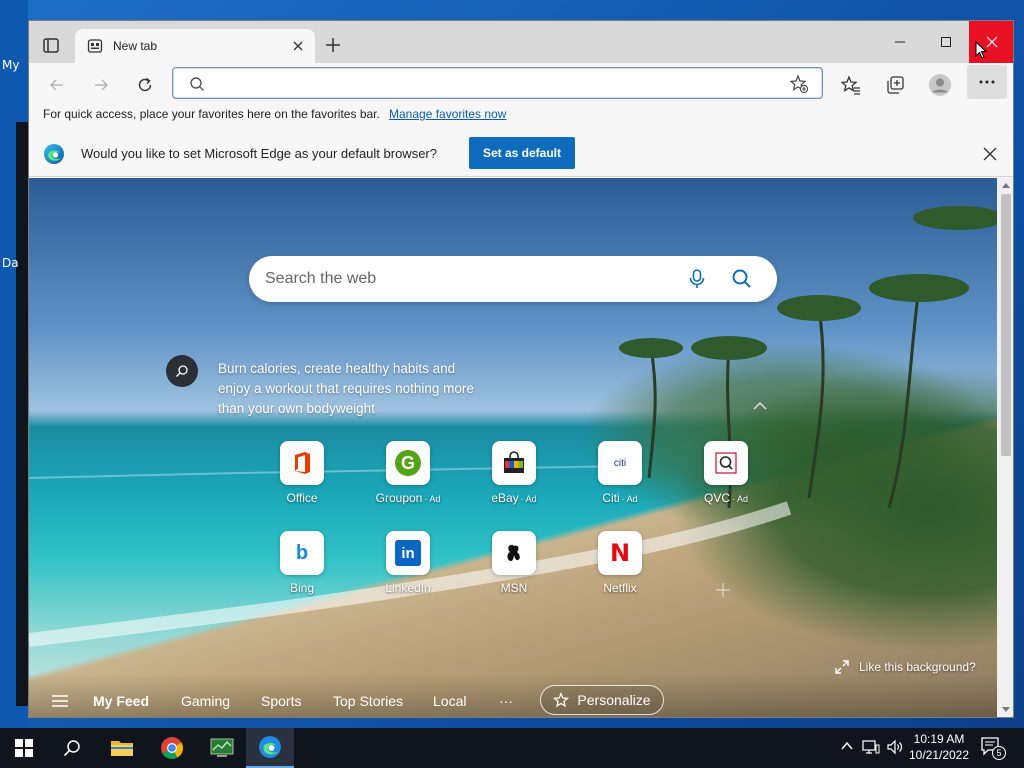 The image size is (1024, 768). Describe the element at coordinates (1006, 185) in the screenshot. I see `scroll-up-icon` at that location.